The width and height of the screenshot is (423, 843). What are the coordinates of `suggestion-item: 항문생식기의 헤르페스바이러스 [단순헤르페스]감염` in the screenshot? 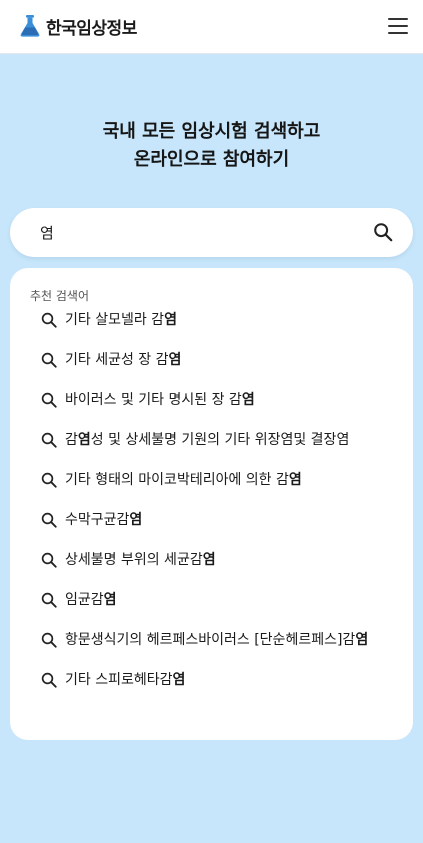 It's located at (215, 640).